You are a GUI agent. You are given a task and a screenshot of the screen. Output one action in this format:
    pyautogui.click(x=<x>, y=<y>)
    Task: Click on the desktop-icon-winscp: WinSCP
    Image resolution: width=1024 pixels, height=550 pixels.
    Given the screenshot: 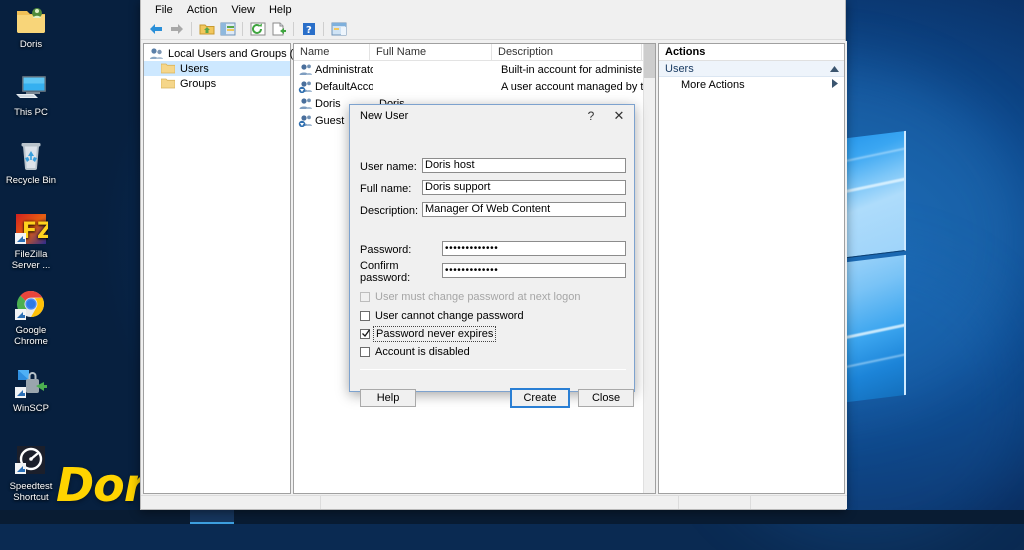 What is the action you would take?
    pyautogui.click(x=31, y=390)
    